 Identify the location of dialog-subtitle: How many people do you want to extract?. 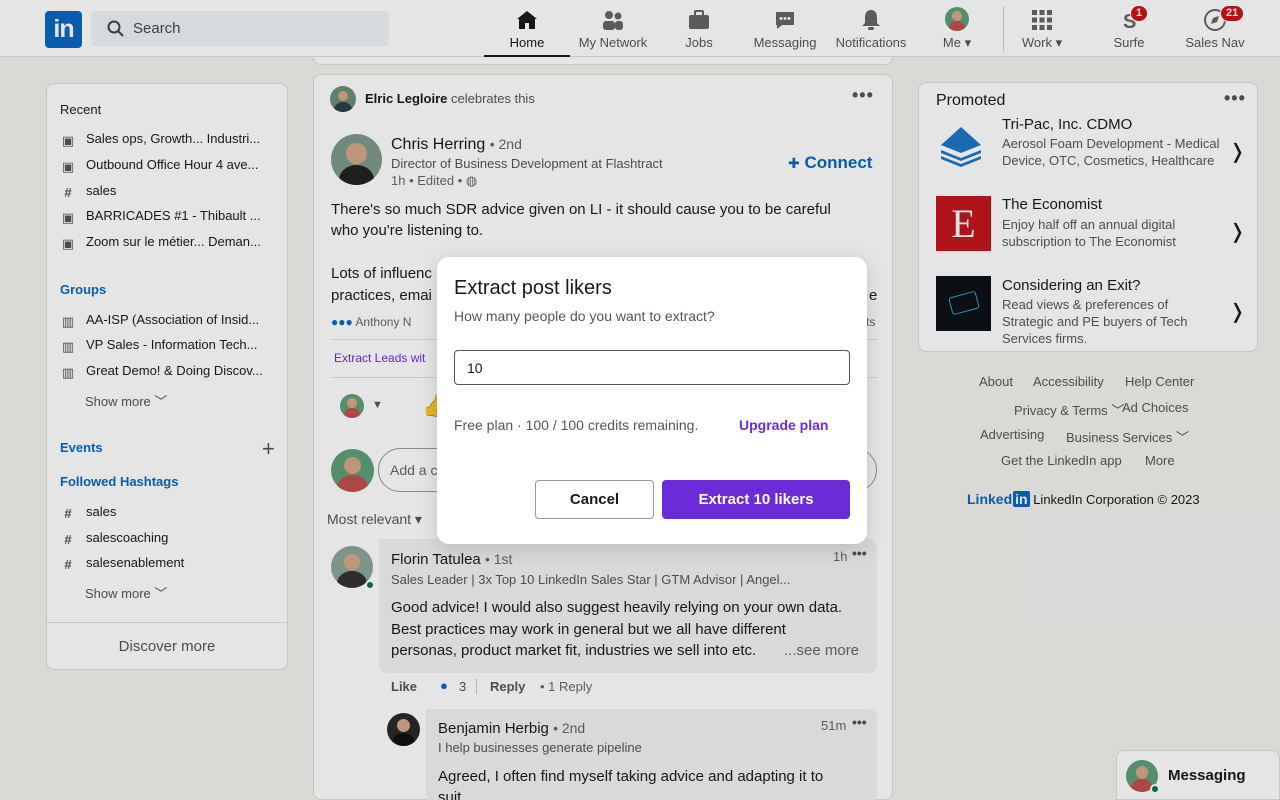
(584, 316).